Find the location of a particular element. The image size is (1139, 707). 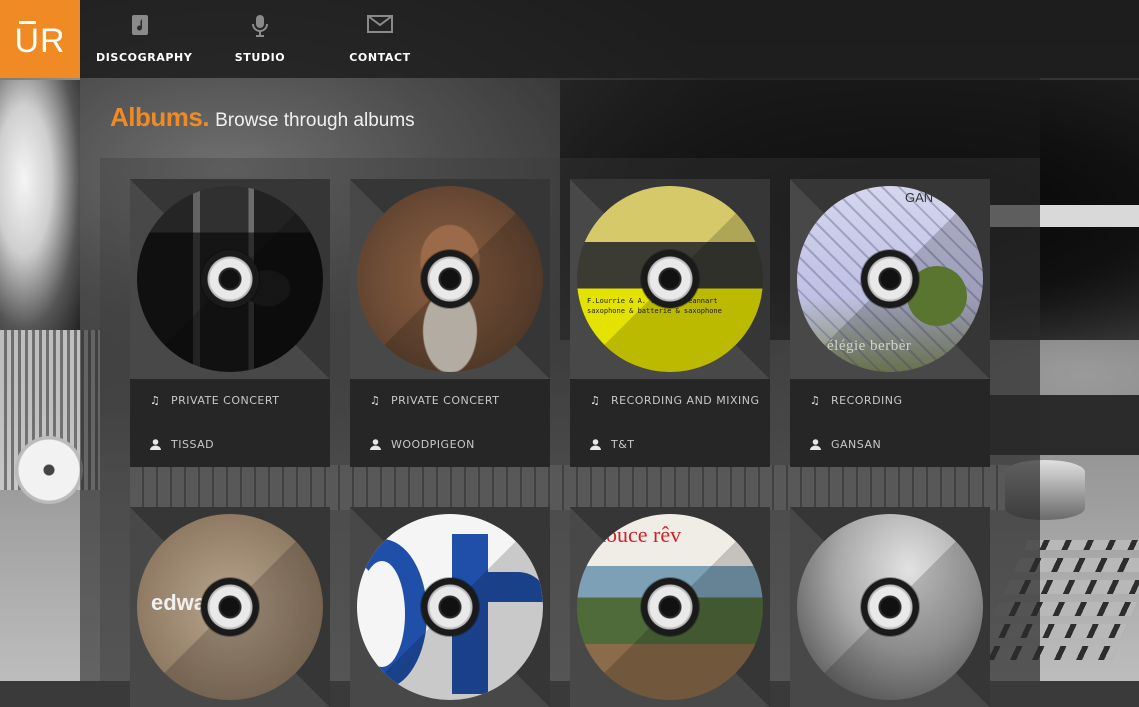

cover-text: douce rêv is located at coordinates (638, 534).